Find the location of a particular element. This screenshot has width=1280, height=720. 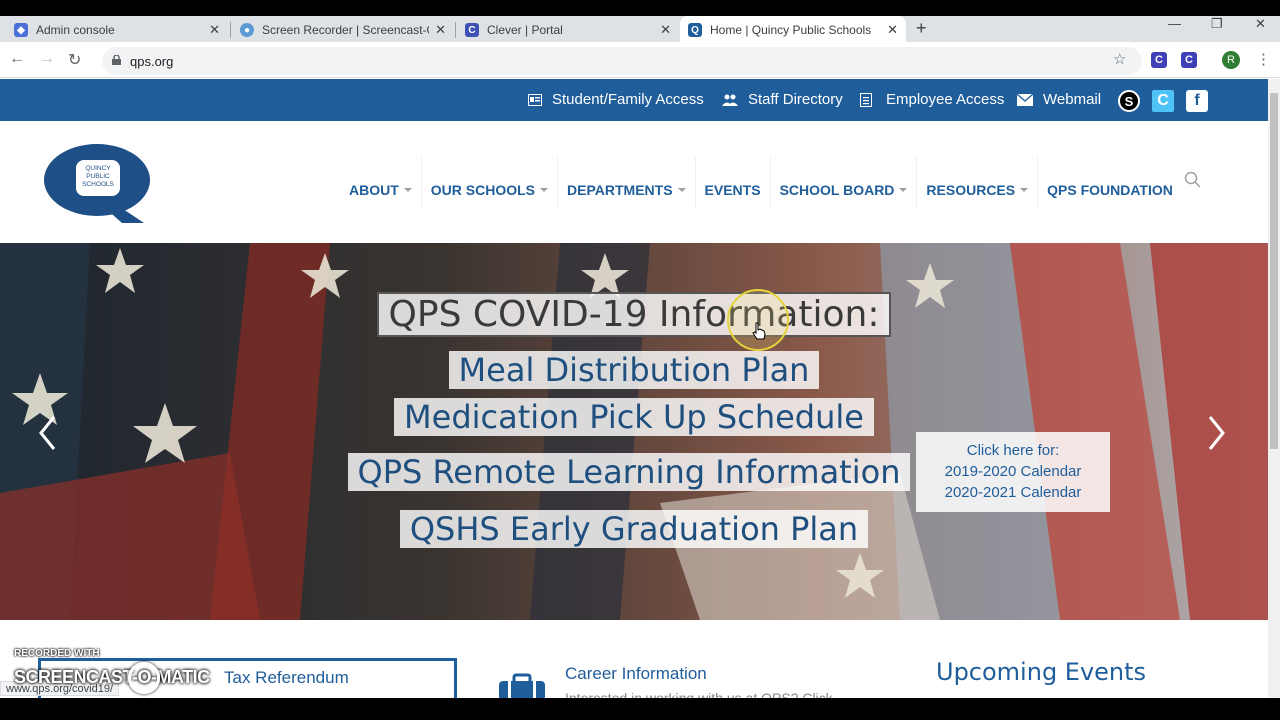

clever-icon: C is located at coordinates (1163, 101).